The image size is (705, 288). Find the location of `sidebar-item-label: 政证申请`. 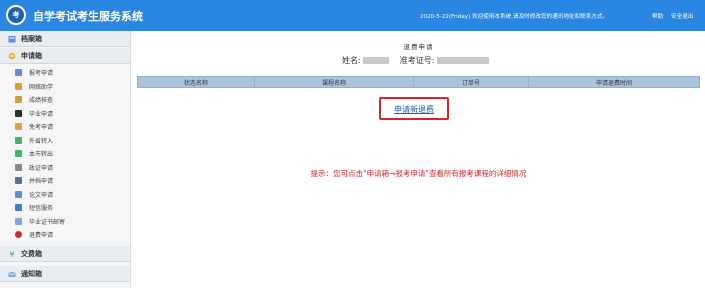

sidebar-item-label: 政证申请 is located at coordinates (41, 168).